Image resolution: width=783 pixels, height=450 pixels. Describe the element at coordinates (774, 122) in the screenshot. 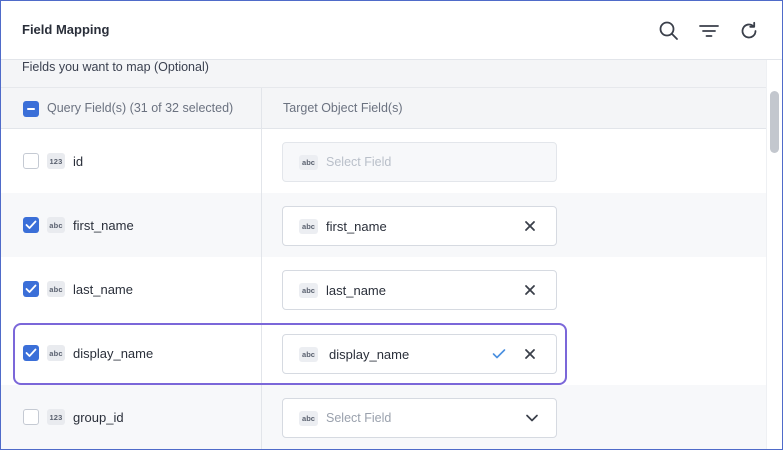

I see `scrollbar-thumb` at that location.